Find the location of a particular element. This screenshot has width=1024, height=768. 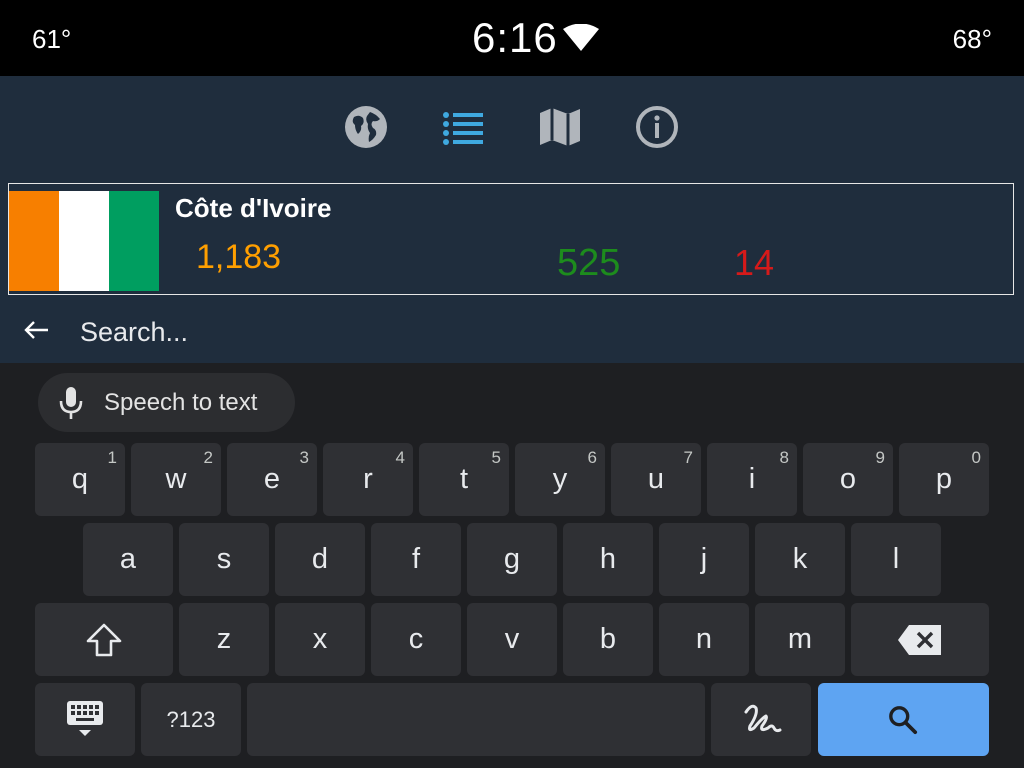

symbols-key: ?123 is located at coordinates (191, 719).